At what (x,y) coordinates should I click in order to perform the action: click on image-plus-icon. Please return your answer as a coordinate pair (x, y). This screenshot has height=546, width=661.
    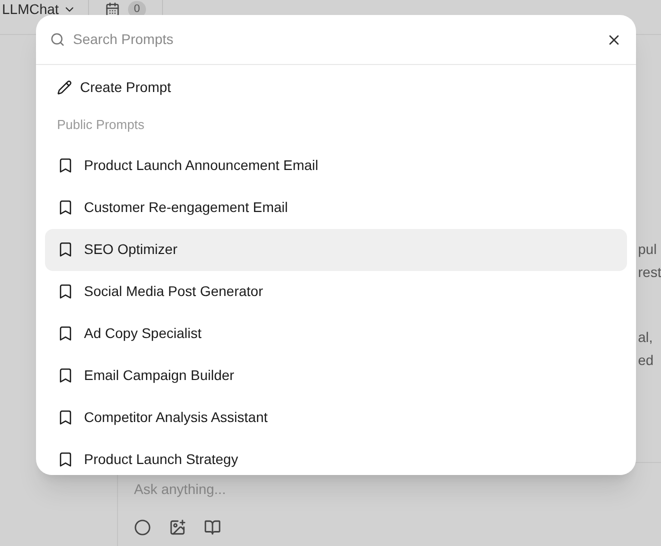
    Looking at the image, I should click on (177, 527).